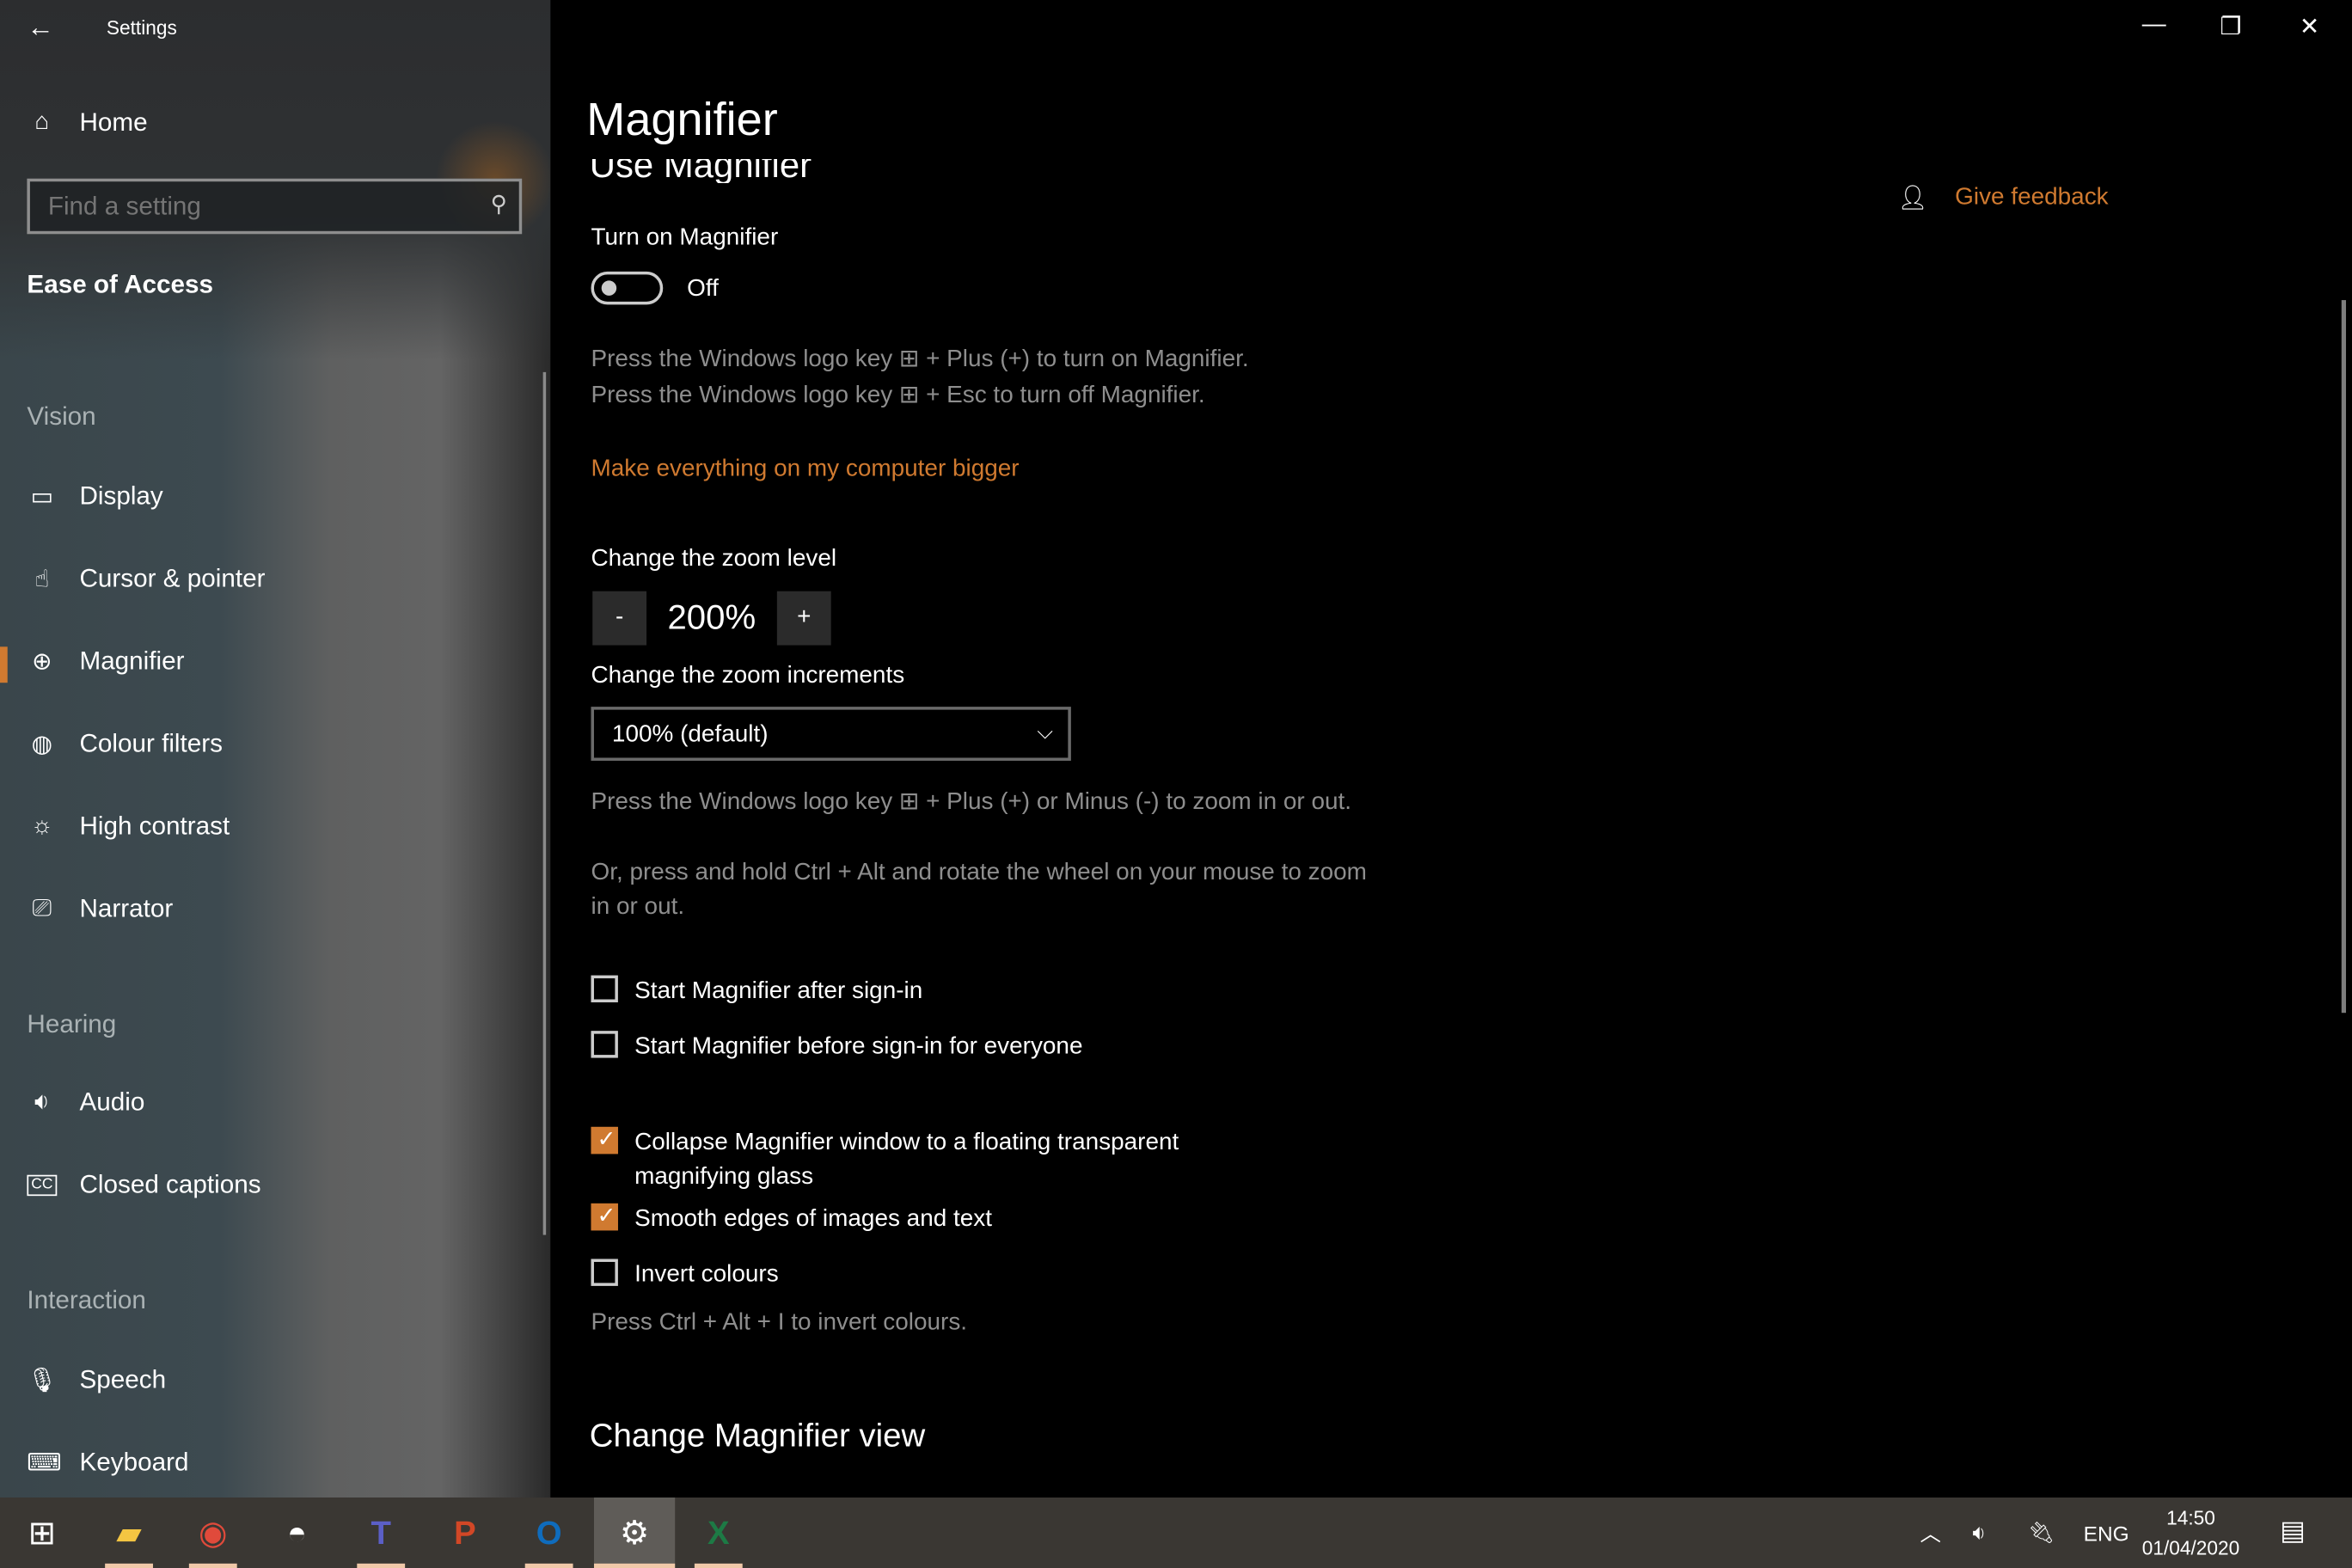 This screenshot has width=2352, height=1568. I want to click on group-hearing: Hearing, so click(72, 1023).